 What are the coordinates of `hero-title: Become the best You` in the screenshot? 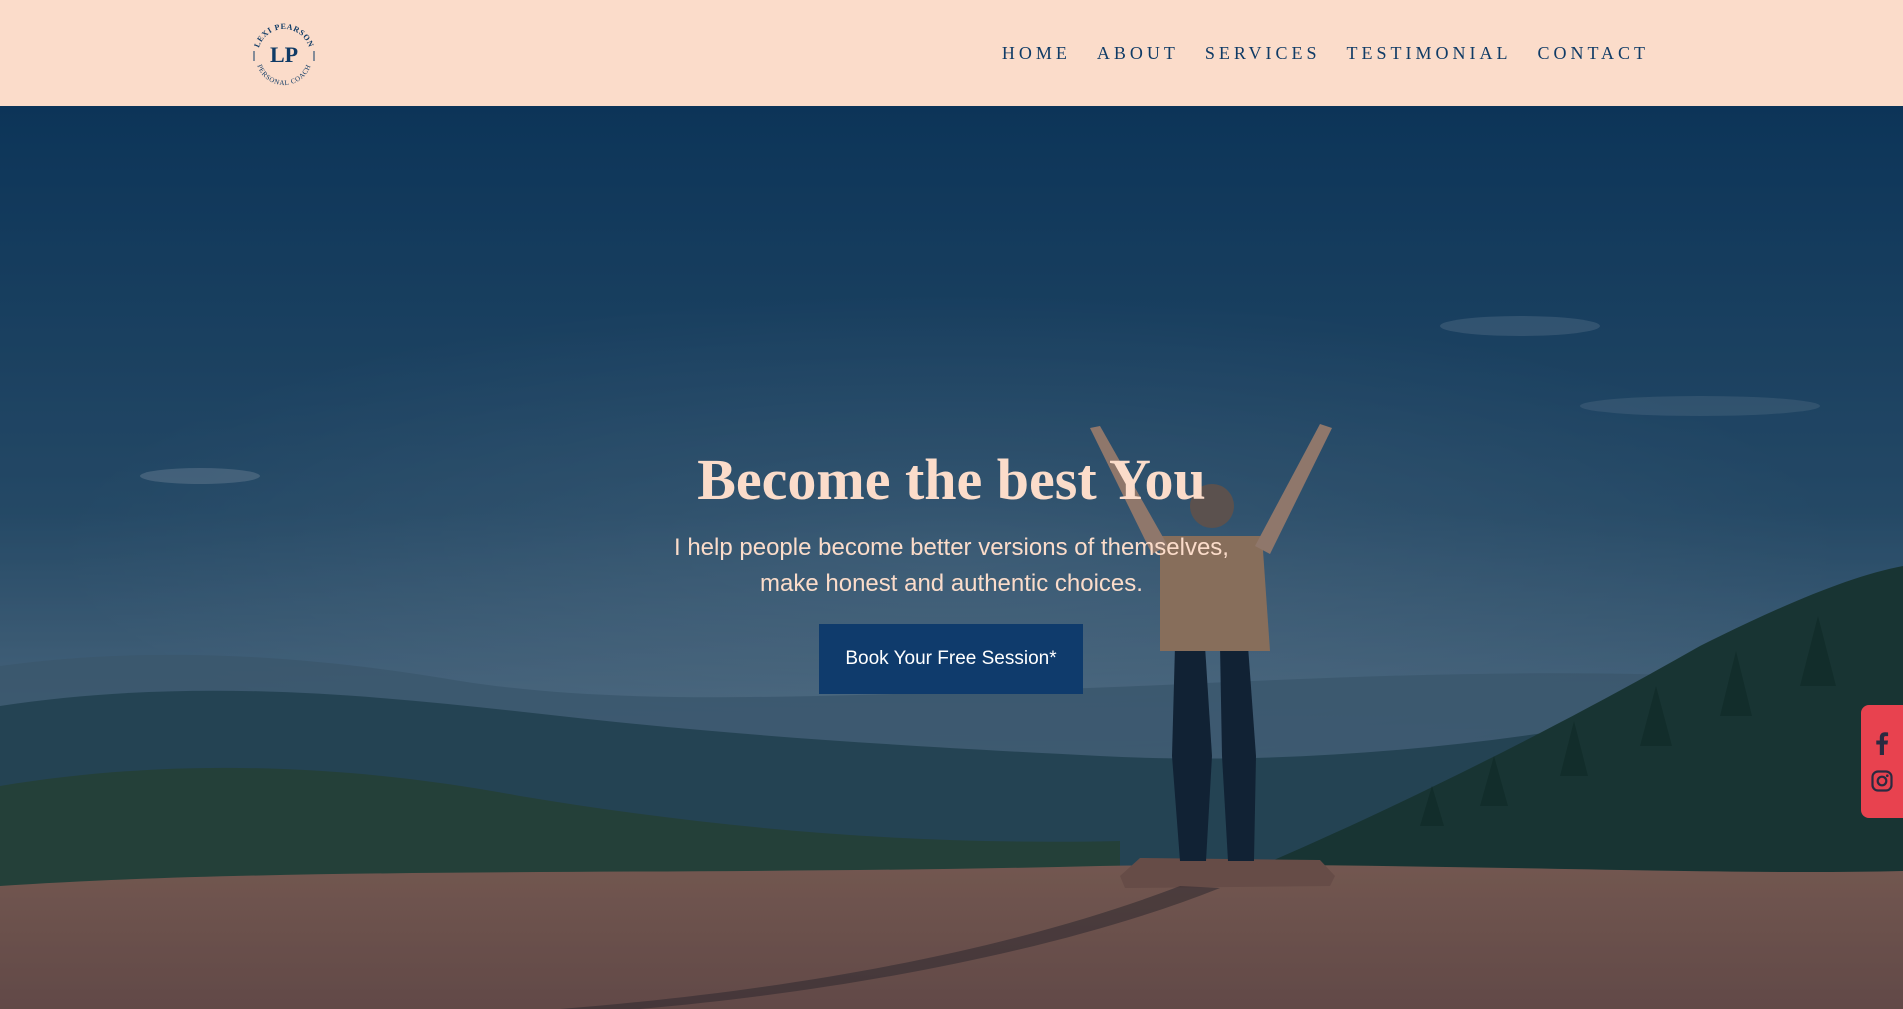 It's located at (951, 479).